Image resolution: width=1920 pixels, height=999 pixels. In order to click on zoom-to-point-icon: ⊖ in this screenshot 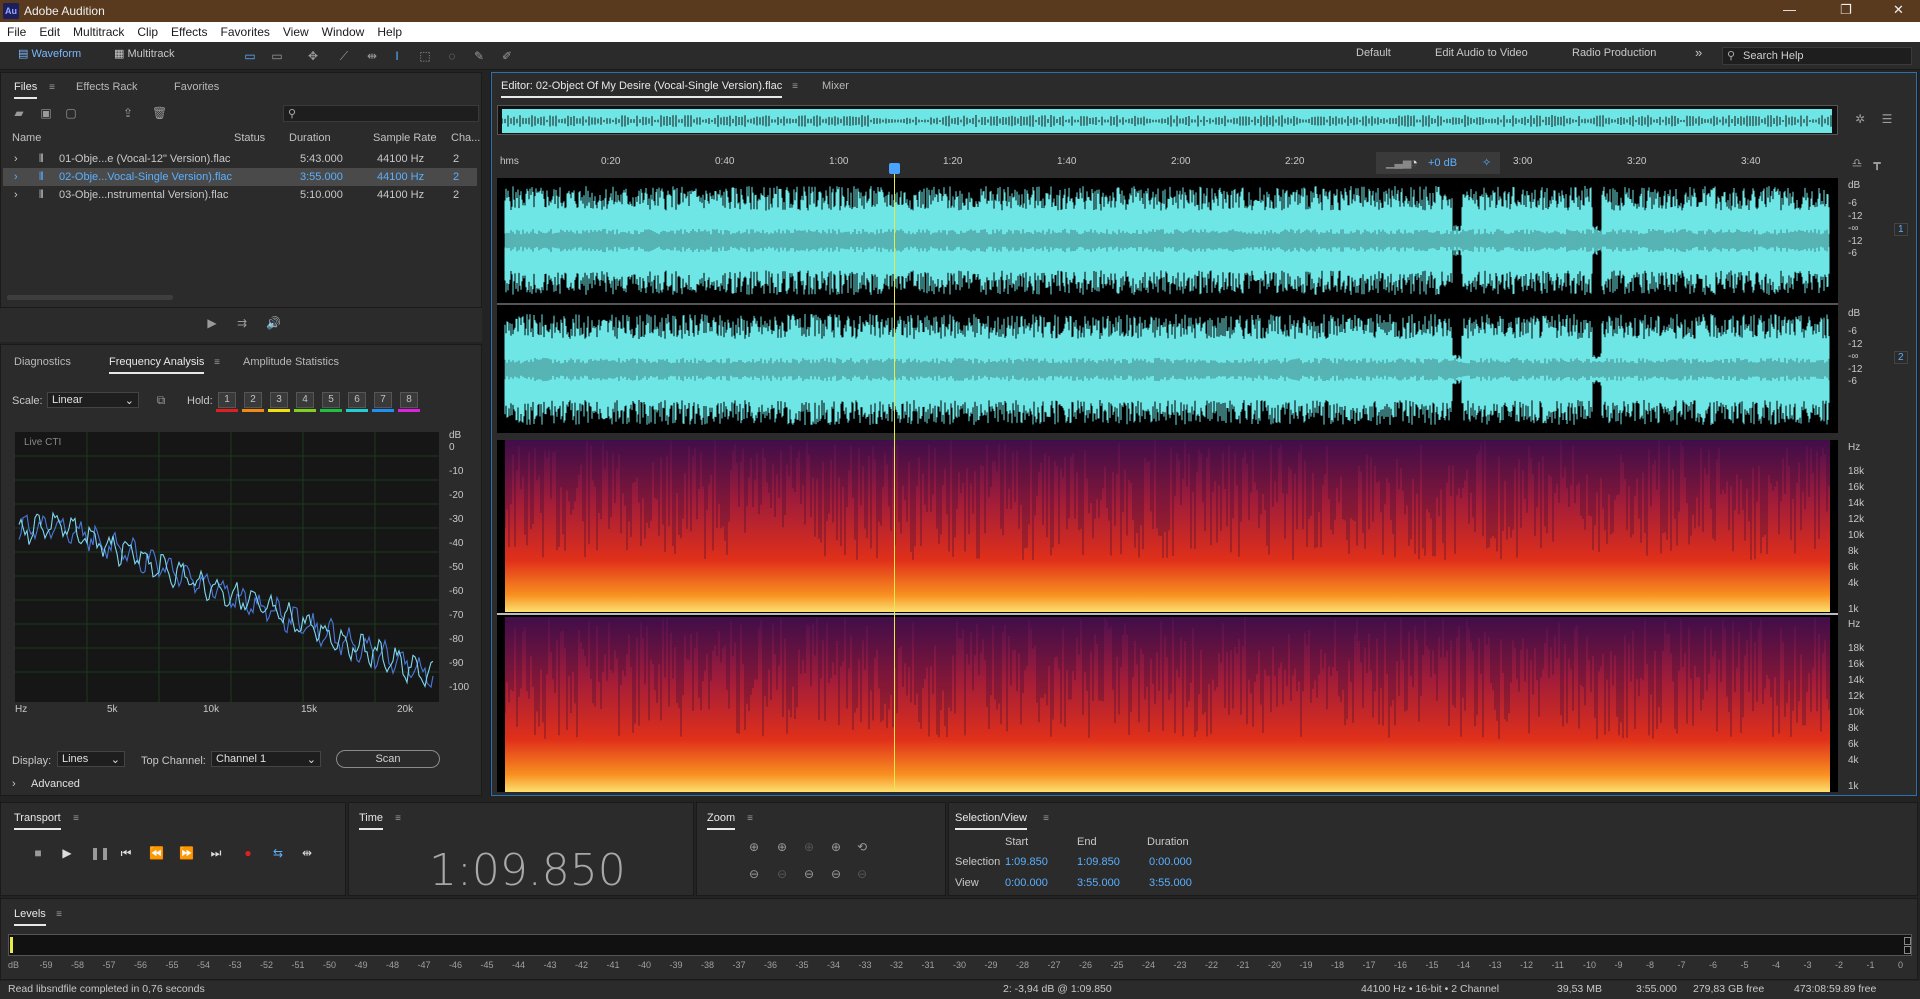, I will do `click(862, 874)`.